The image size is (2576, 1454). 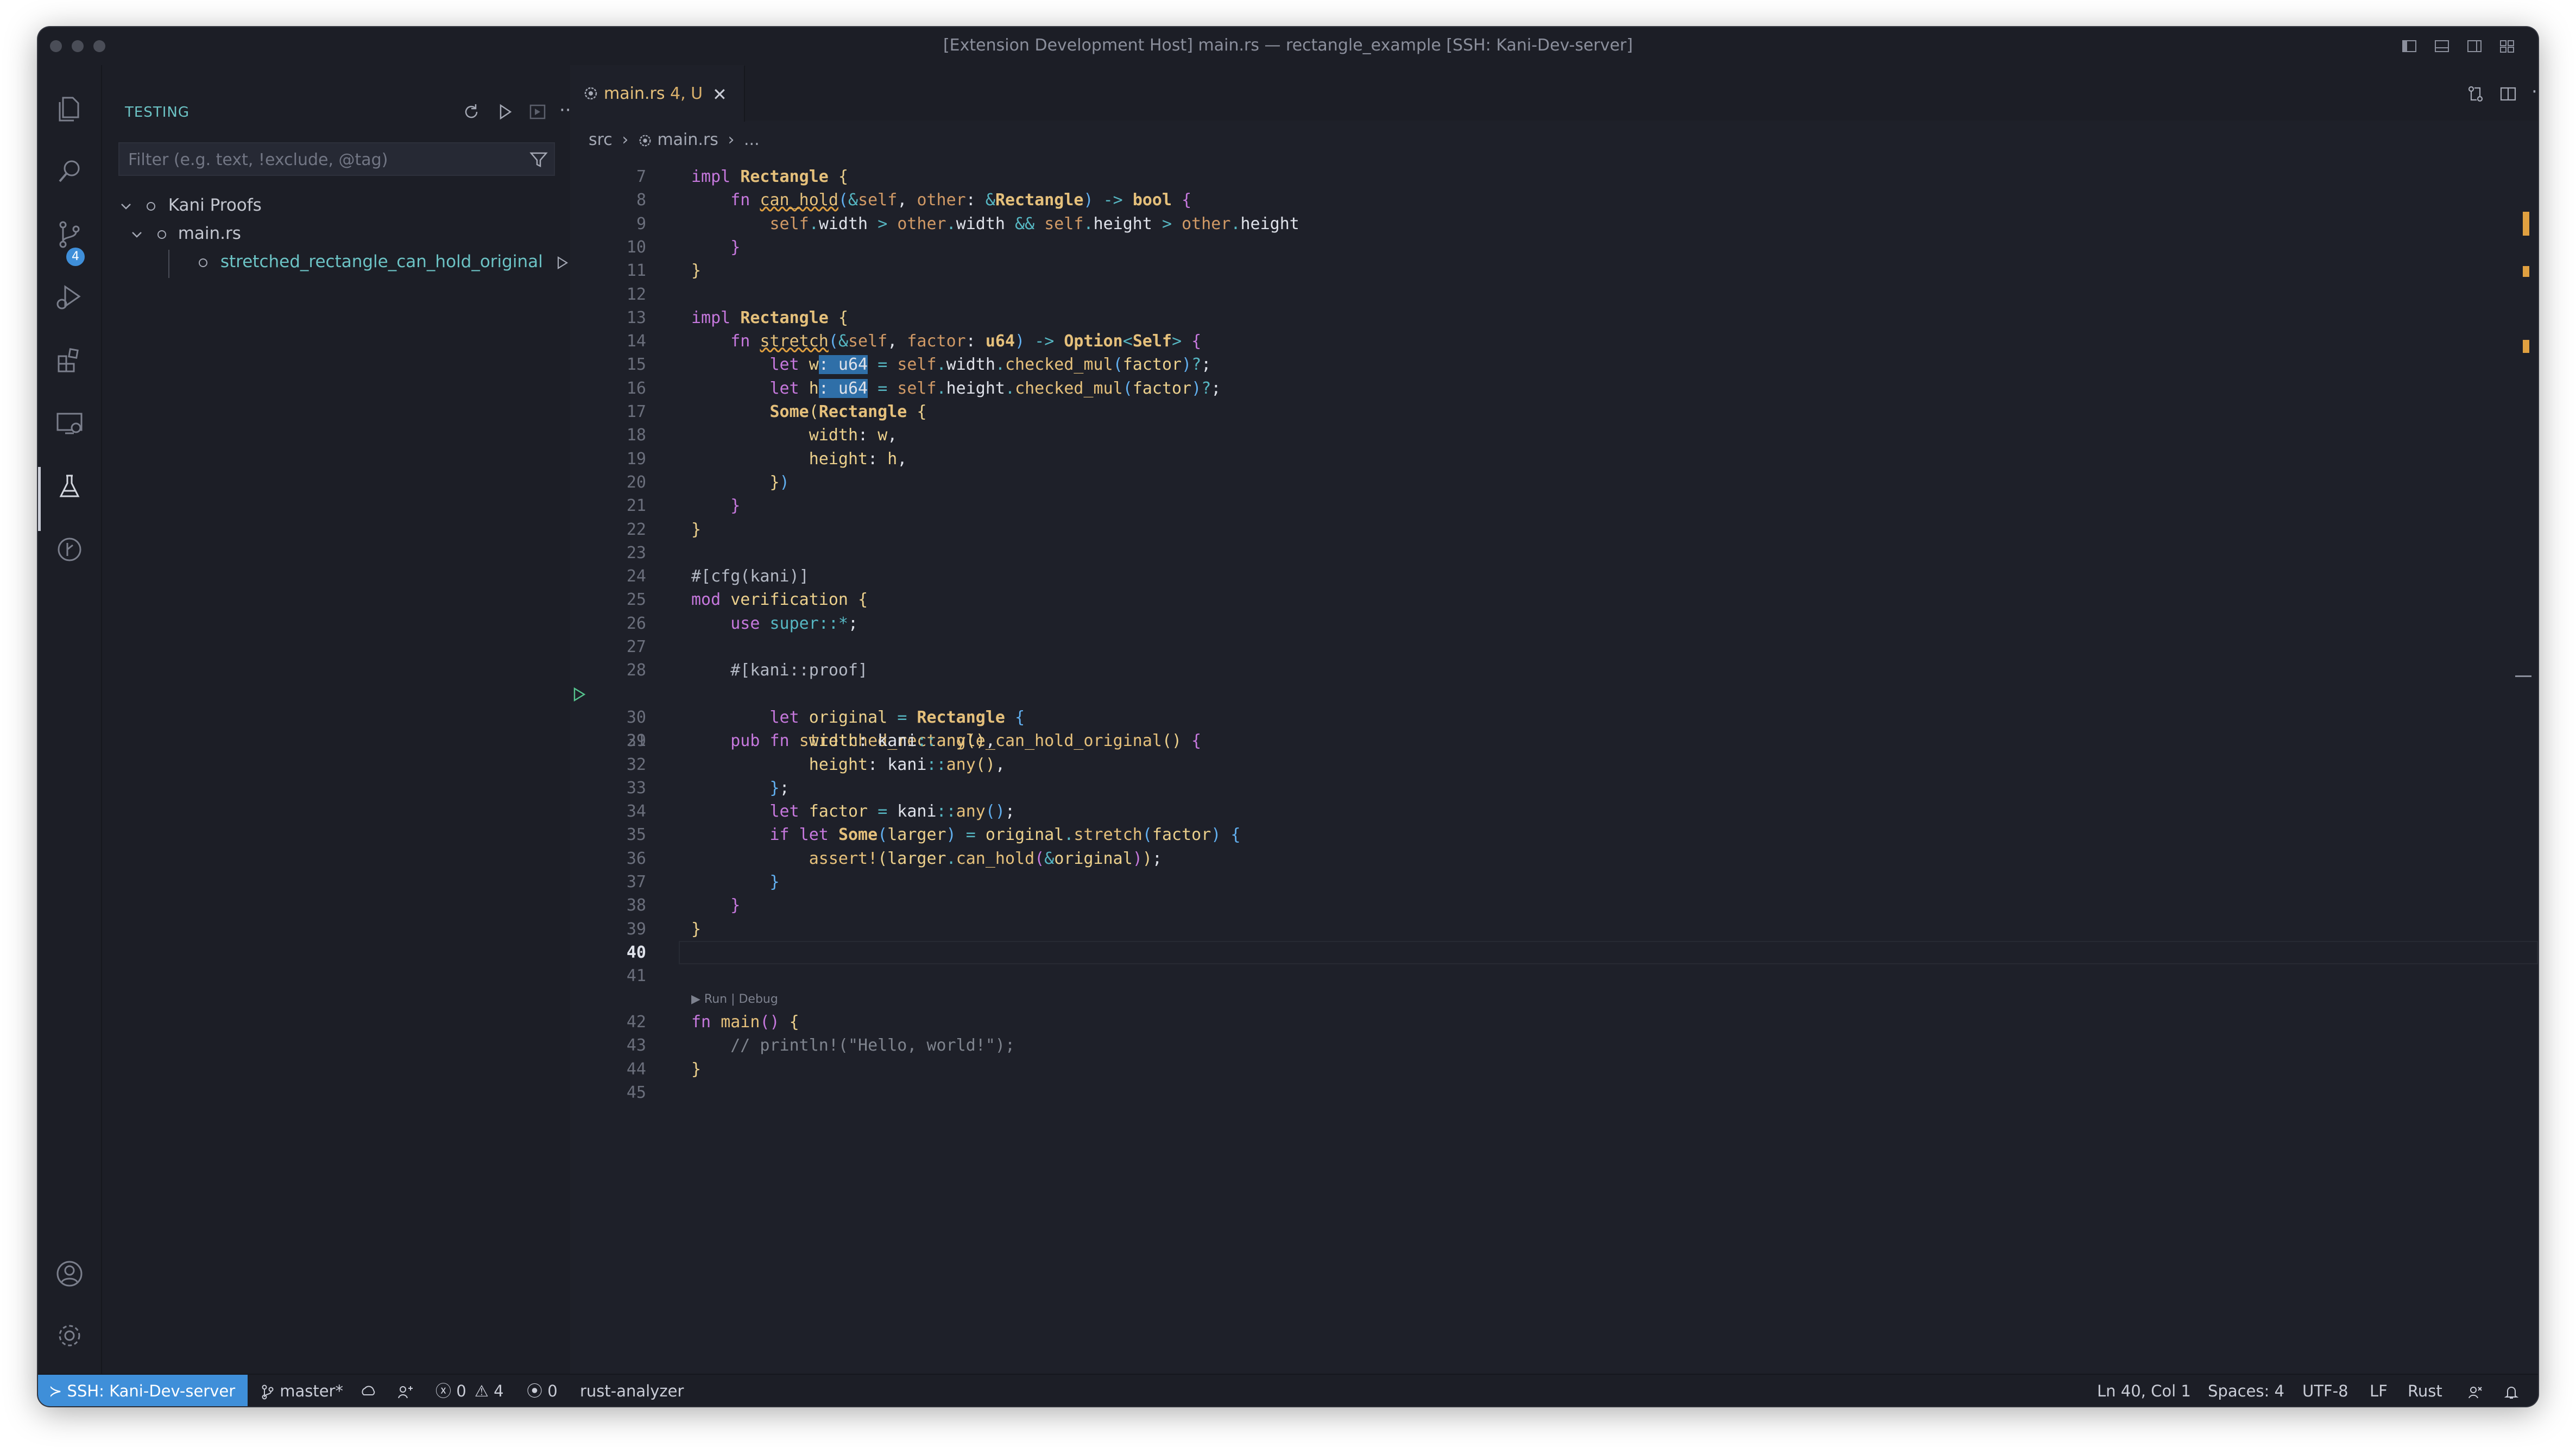 I want to click on line-number: 33, so click(x=636, y=788).